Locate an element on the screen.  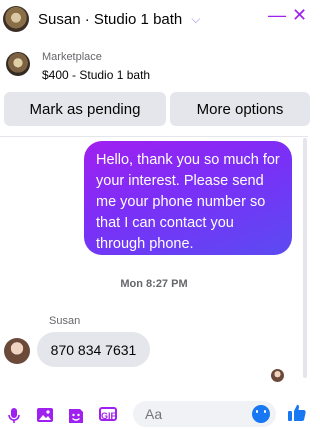
sender-avatar is located at coordinates (17, 351).